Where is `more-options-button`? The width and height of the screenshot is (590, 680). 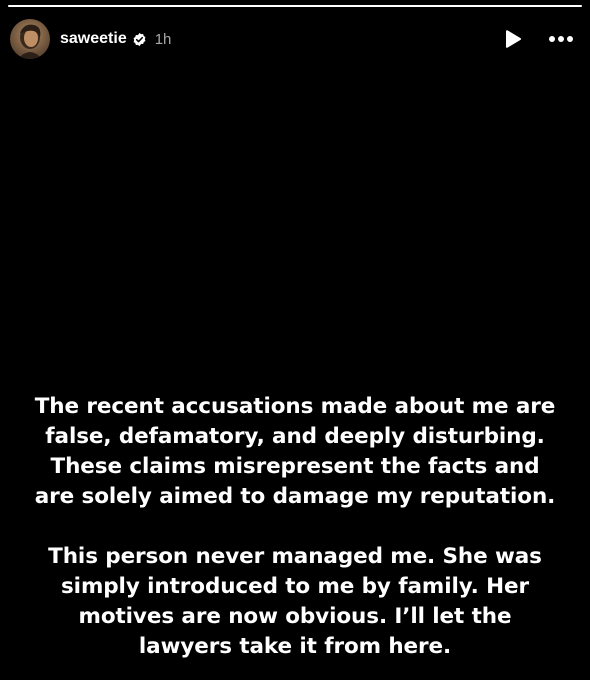 more-options-button is located at coordinates (561, 39).